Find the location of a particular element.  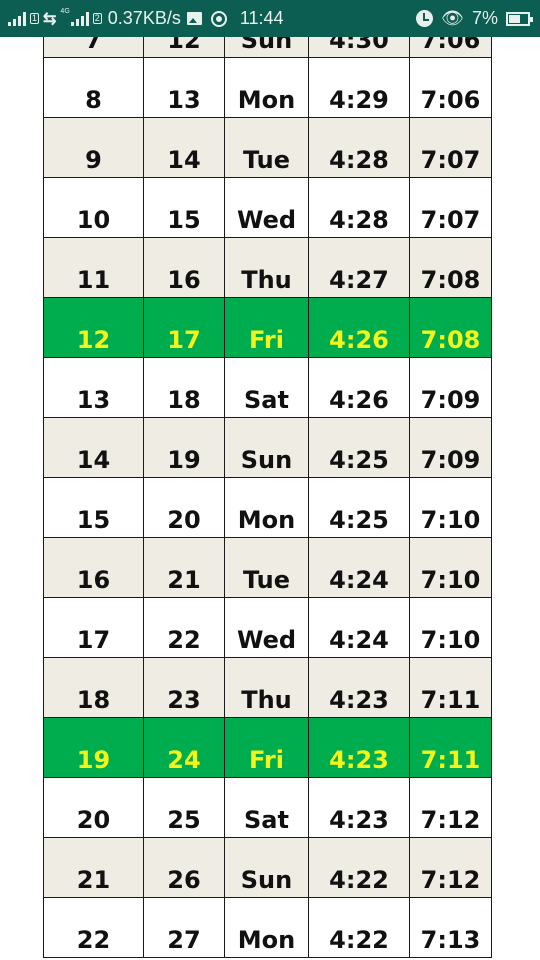

cell-day-number: 20 is located at coordinates (93, 807).